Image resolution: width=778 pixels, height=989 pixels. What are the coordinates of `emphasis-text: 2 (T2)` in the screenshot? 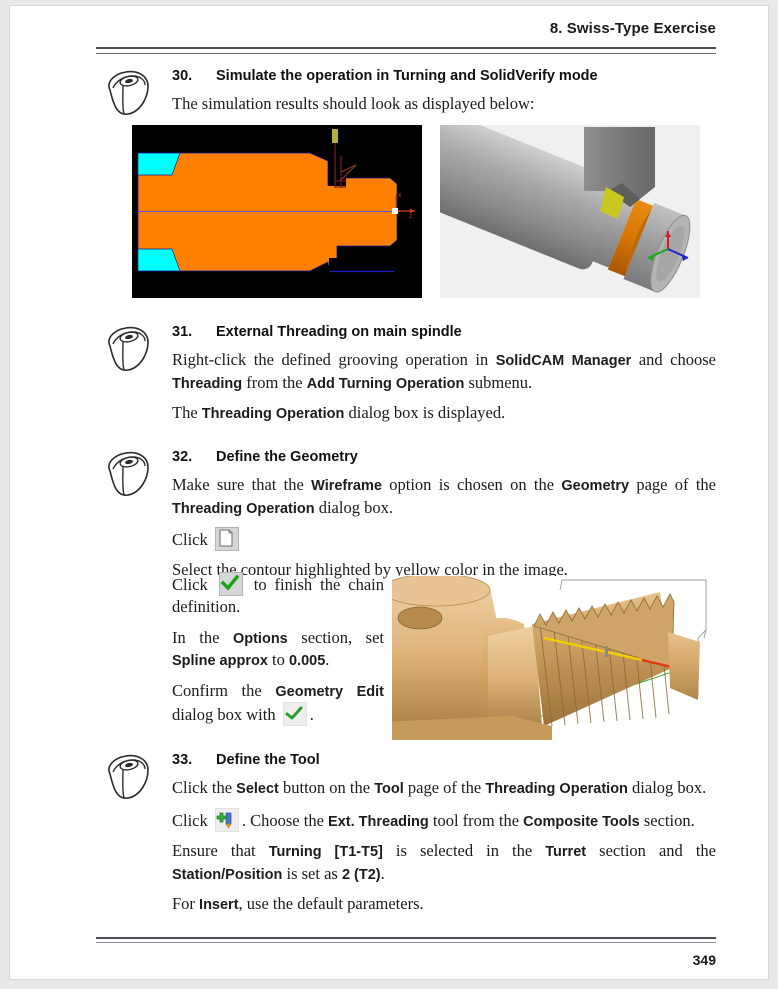 It's located at (361, 874).